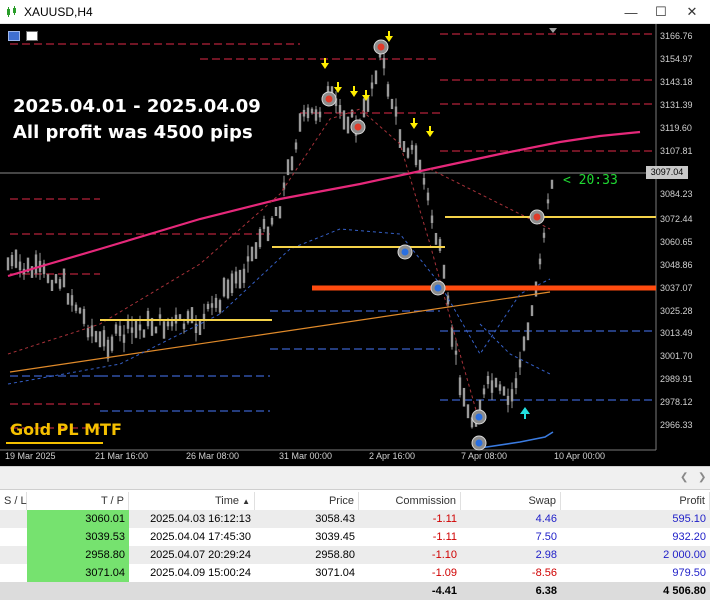  Describe the element at coordinates (676, 333) in the screenshot. I see `price-tick-label: 3013.49` at that location.